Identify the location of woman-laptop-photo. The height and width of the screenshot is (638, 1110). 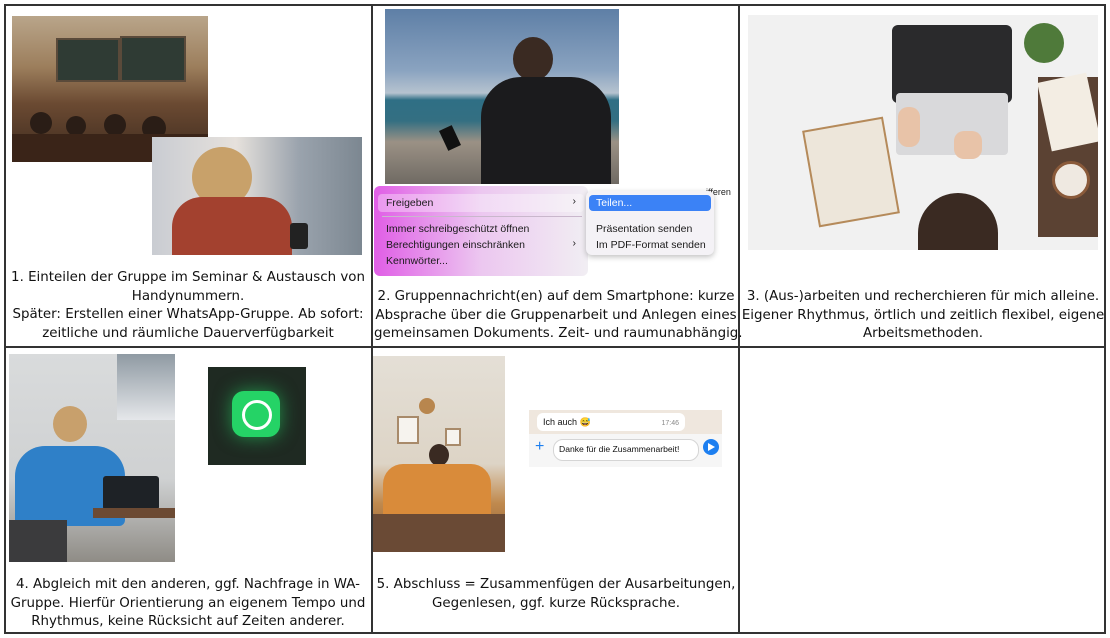
(92, 458).